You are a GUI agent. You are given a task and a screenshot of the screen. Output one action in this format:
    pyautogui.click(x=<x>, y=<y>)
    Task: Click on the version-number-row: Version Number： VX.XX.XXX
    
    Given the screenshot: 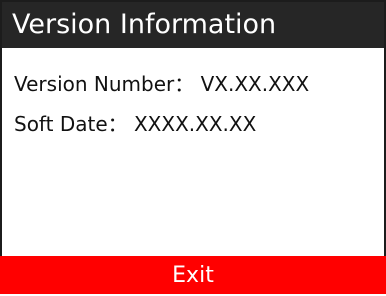 What is the action you would take?
    pyautogui.click(x=161, y=82)
    